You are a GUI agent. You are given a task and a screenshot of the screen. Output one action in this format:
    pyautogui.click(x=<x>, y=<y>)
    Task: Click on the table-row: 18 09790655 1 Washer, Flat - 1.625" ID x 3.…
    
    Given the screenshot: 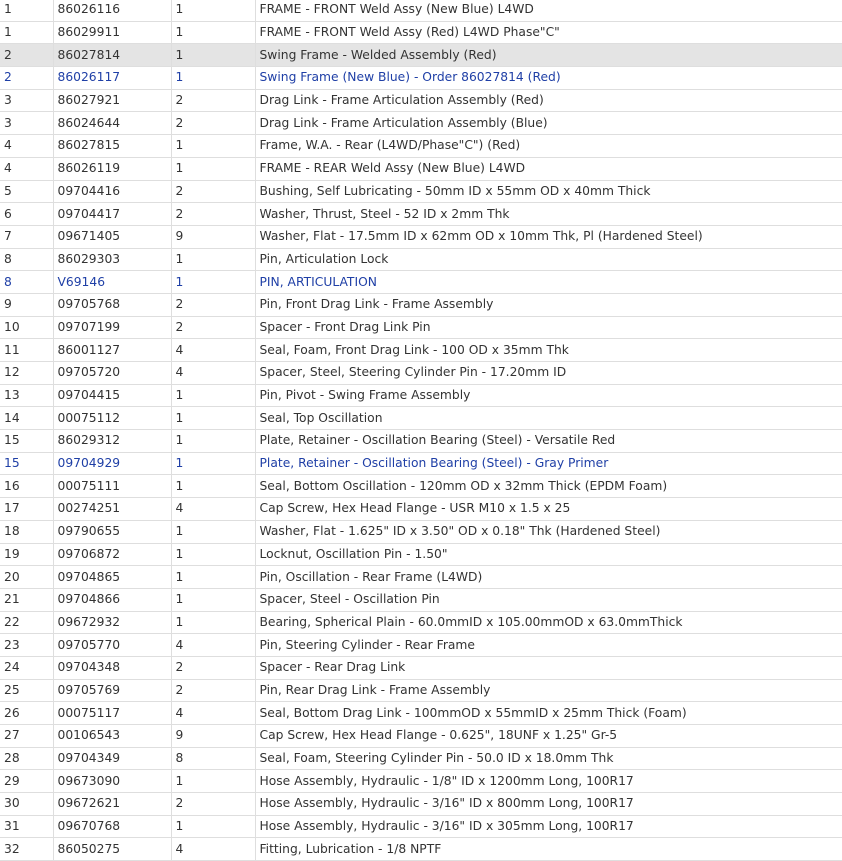 What is the action you would take?
    pyautogui.click(x=421, y=532)
    